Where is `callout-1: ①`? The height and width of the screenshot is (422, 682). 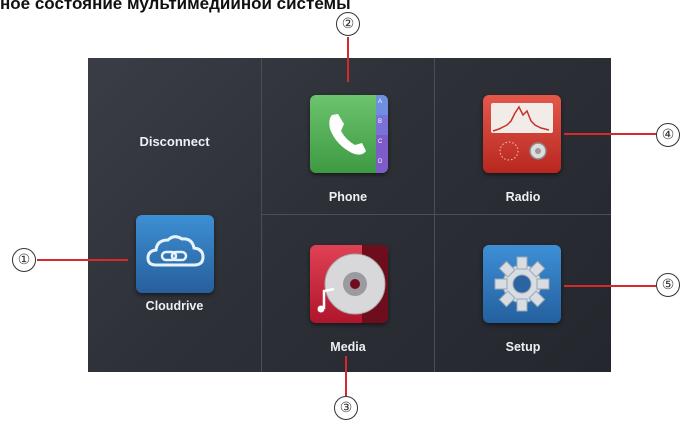
callout-1: ① is located at coordinates (24, 260).